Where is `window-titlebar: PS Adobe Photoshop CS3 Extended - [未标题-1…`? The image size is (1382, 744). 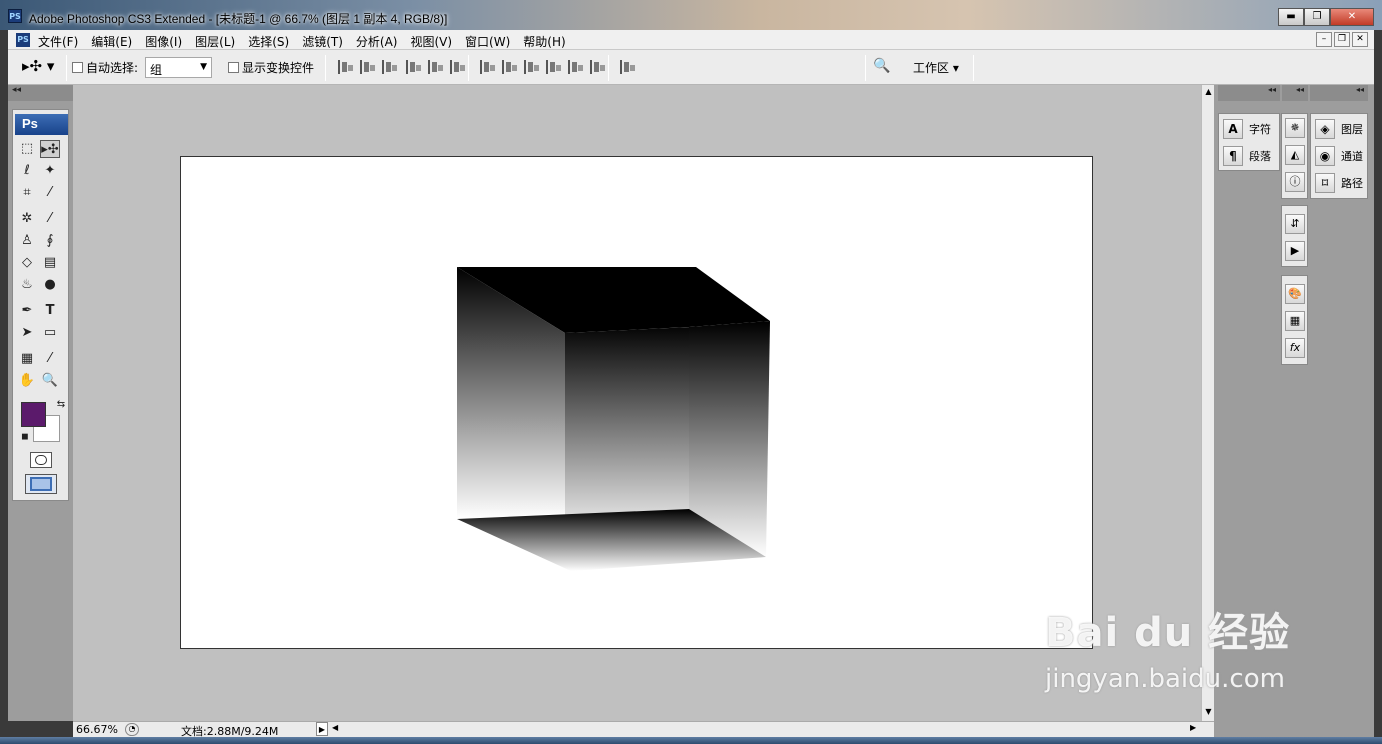
window-titlebar: PS Adobe Photoshop CS3 Extended - [未标题-1… is located at coordinates (691, 15).